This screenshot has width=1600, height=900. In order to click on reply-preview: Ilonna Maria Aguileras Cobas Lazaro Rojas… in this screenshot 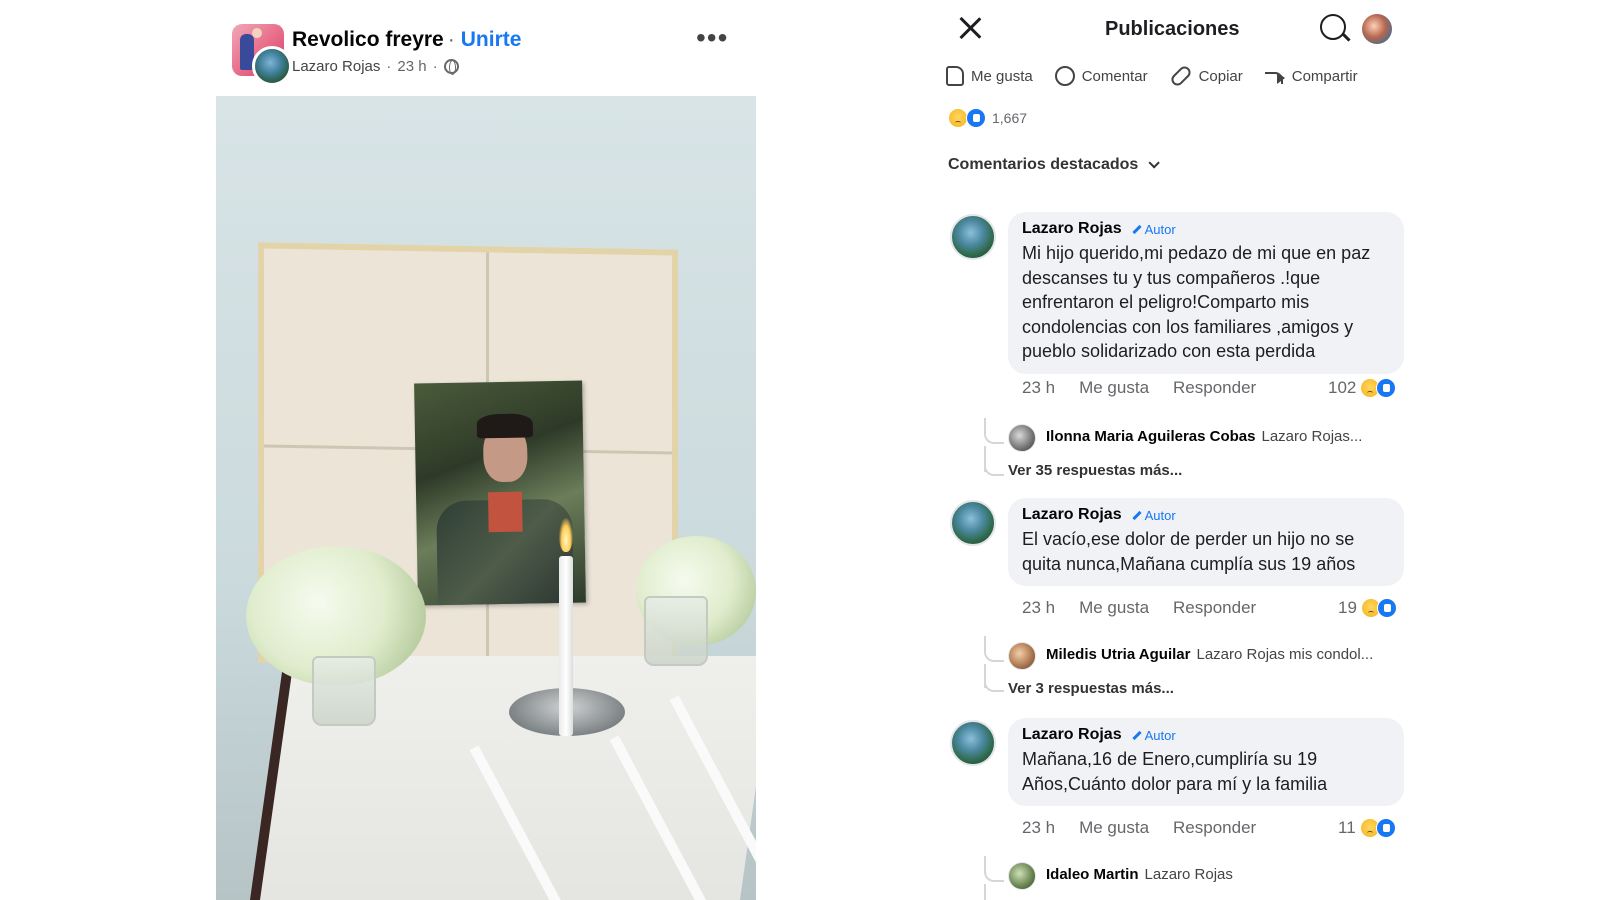, I will do `click(1204, 436)`.